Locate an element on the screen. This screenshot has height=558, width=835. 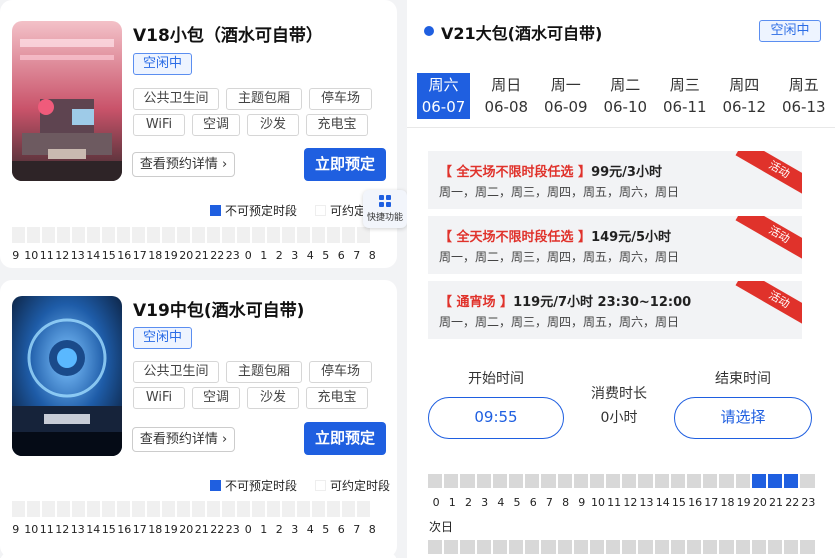
quick-function-button: 快捷功能 is located at coordinates (385, 209).